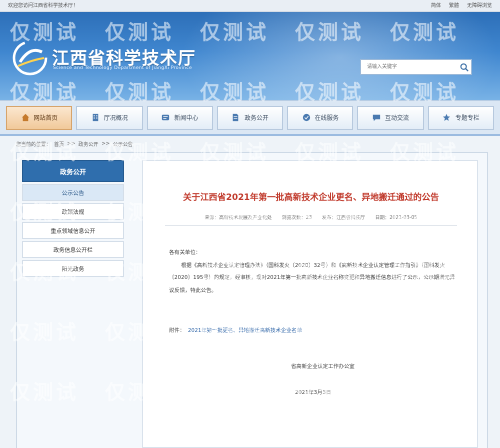 The image size is (500, 448). I want to click on nav-item-news: 新闻中心, so click(179, 117).